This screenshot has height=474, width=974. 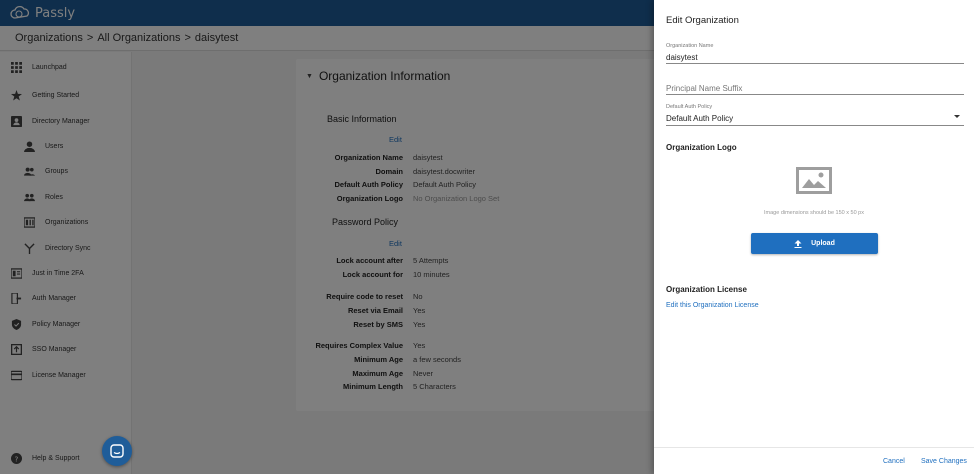 I want to click on chat-icon, so click(x=117, y=451).